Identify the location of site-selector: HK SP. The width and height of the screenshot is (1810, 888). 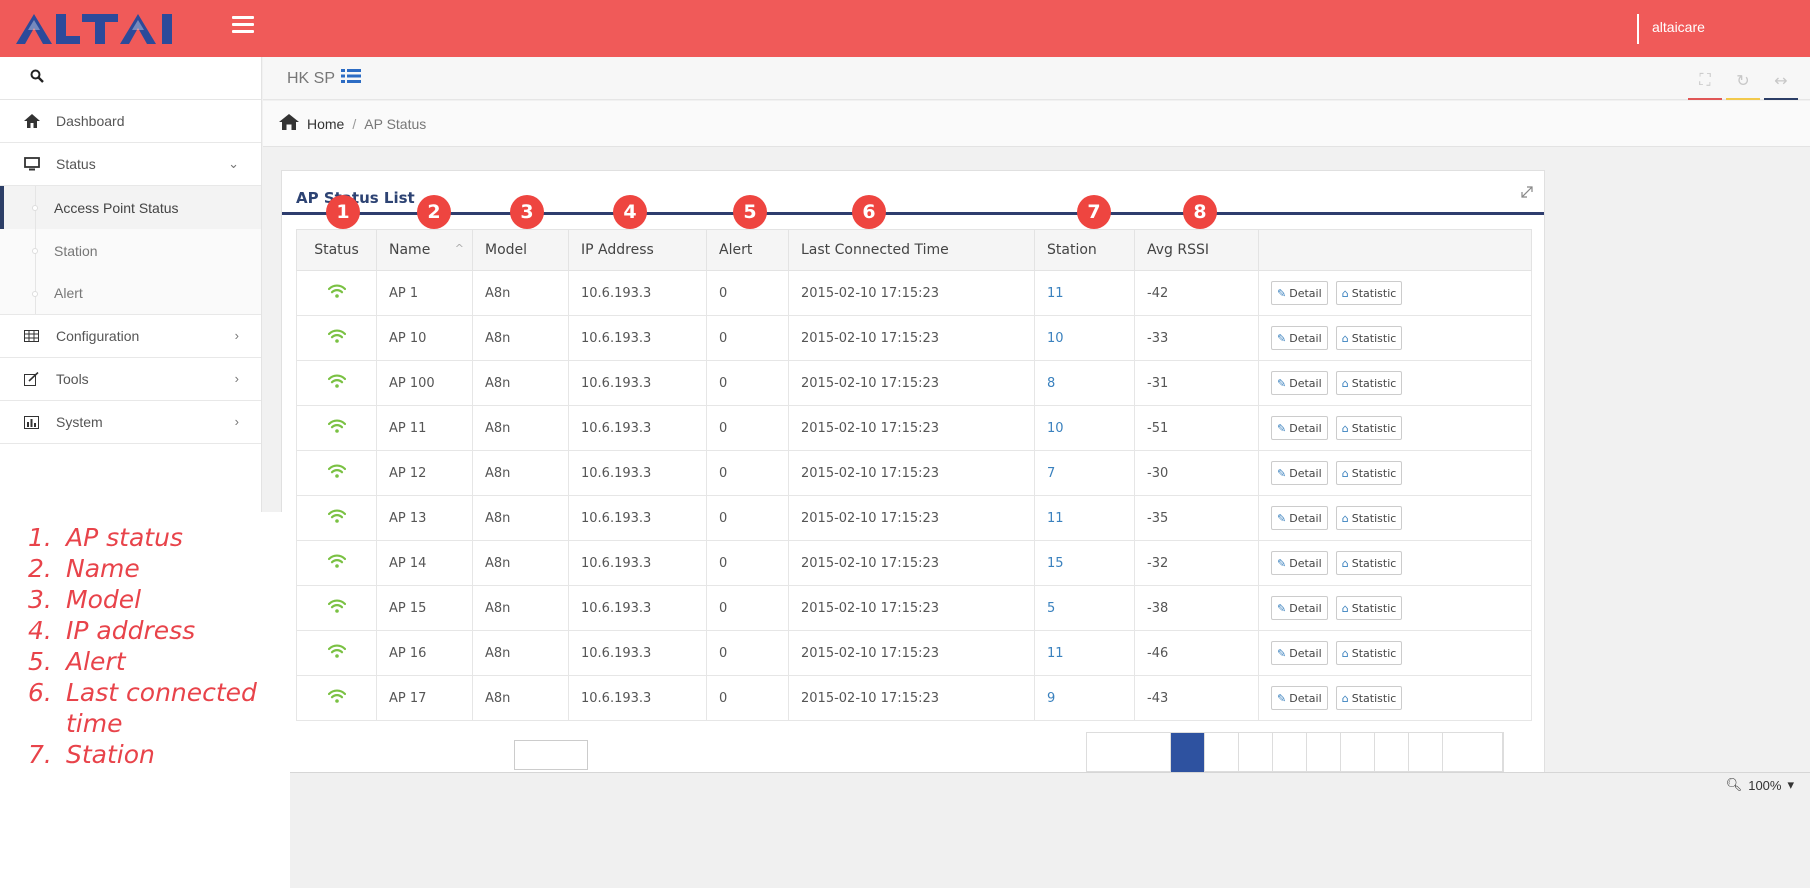
(324, 78).